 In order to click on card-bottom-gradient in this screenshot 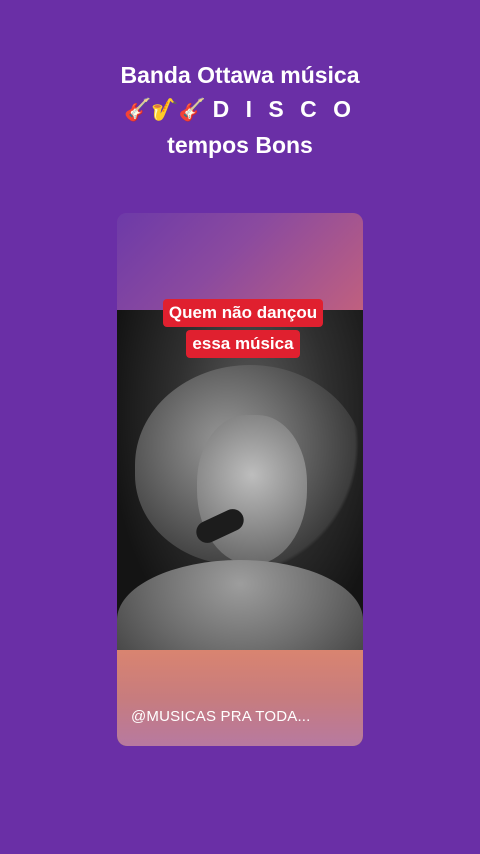, I will do `click(240, 698)`.